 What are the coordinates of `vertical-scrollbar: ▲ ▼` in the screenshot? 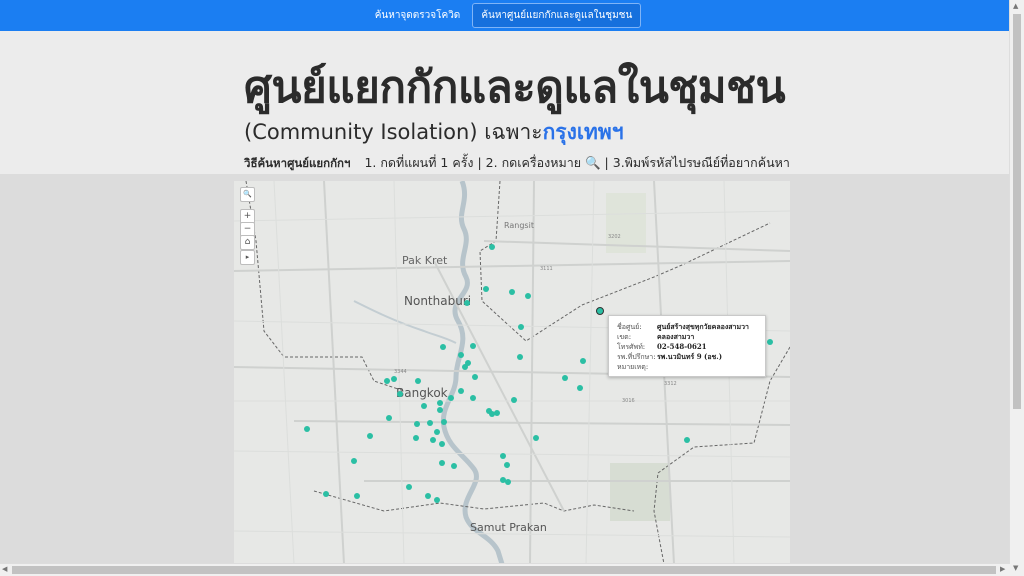 It's located at (1016, 288).